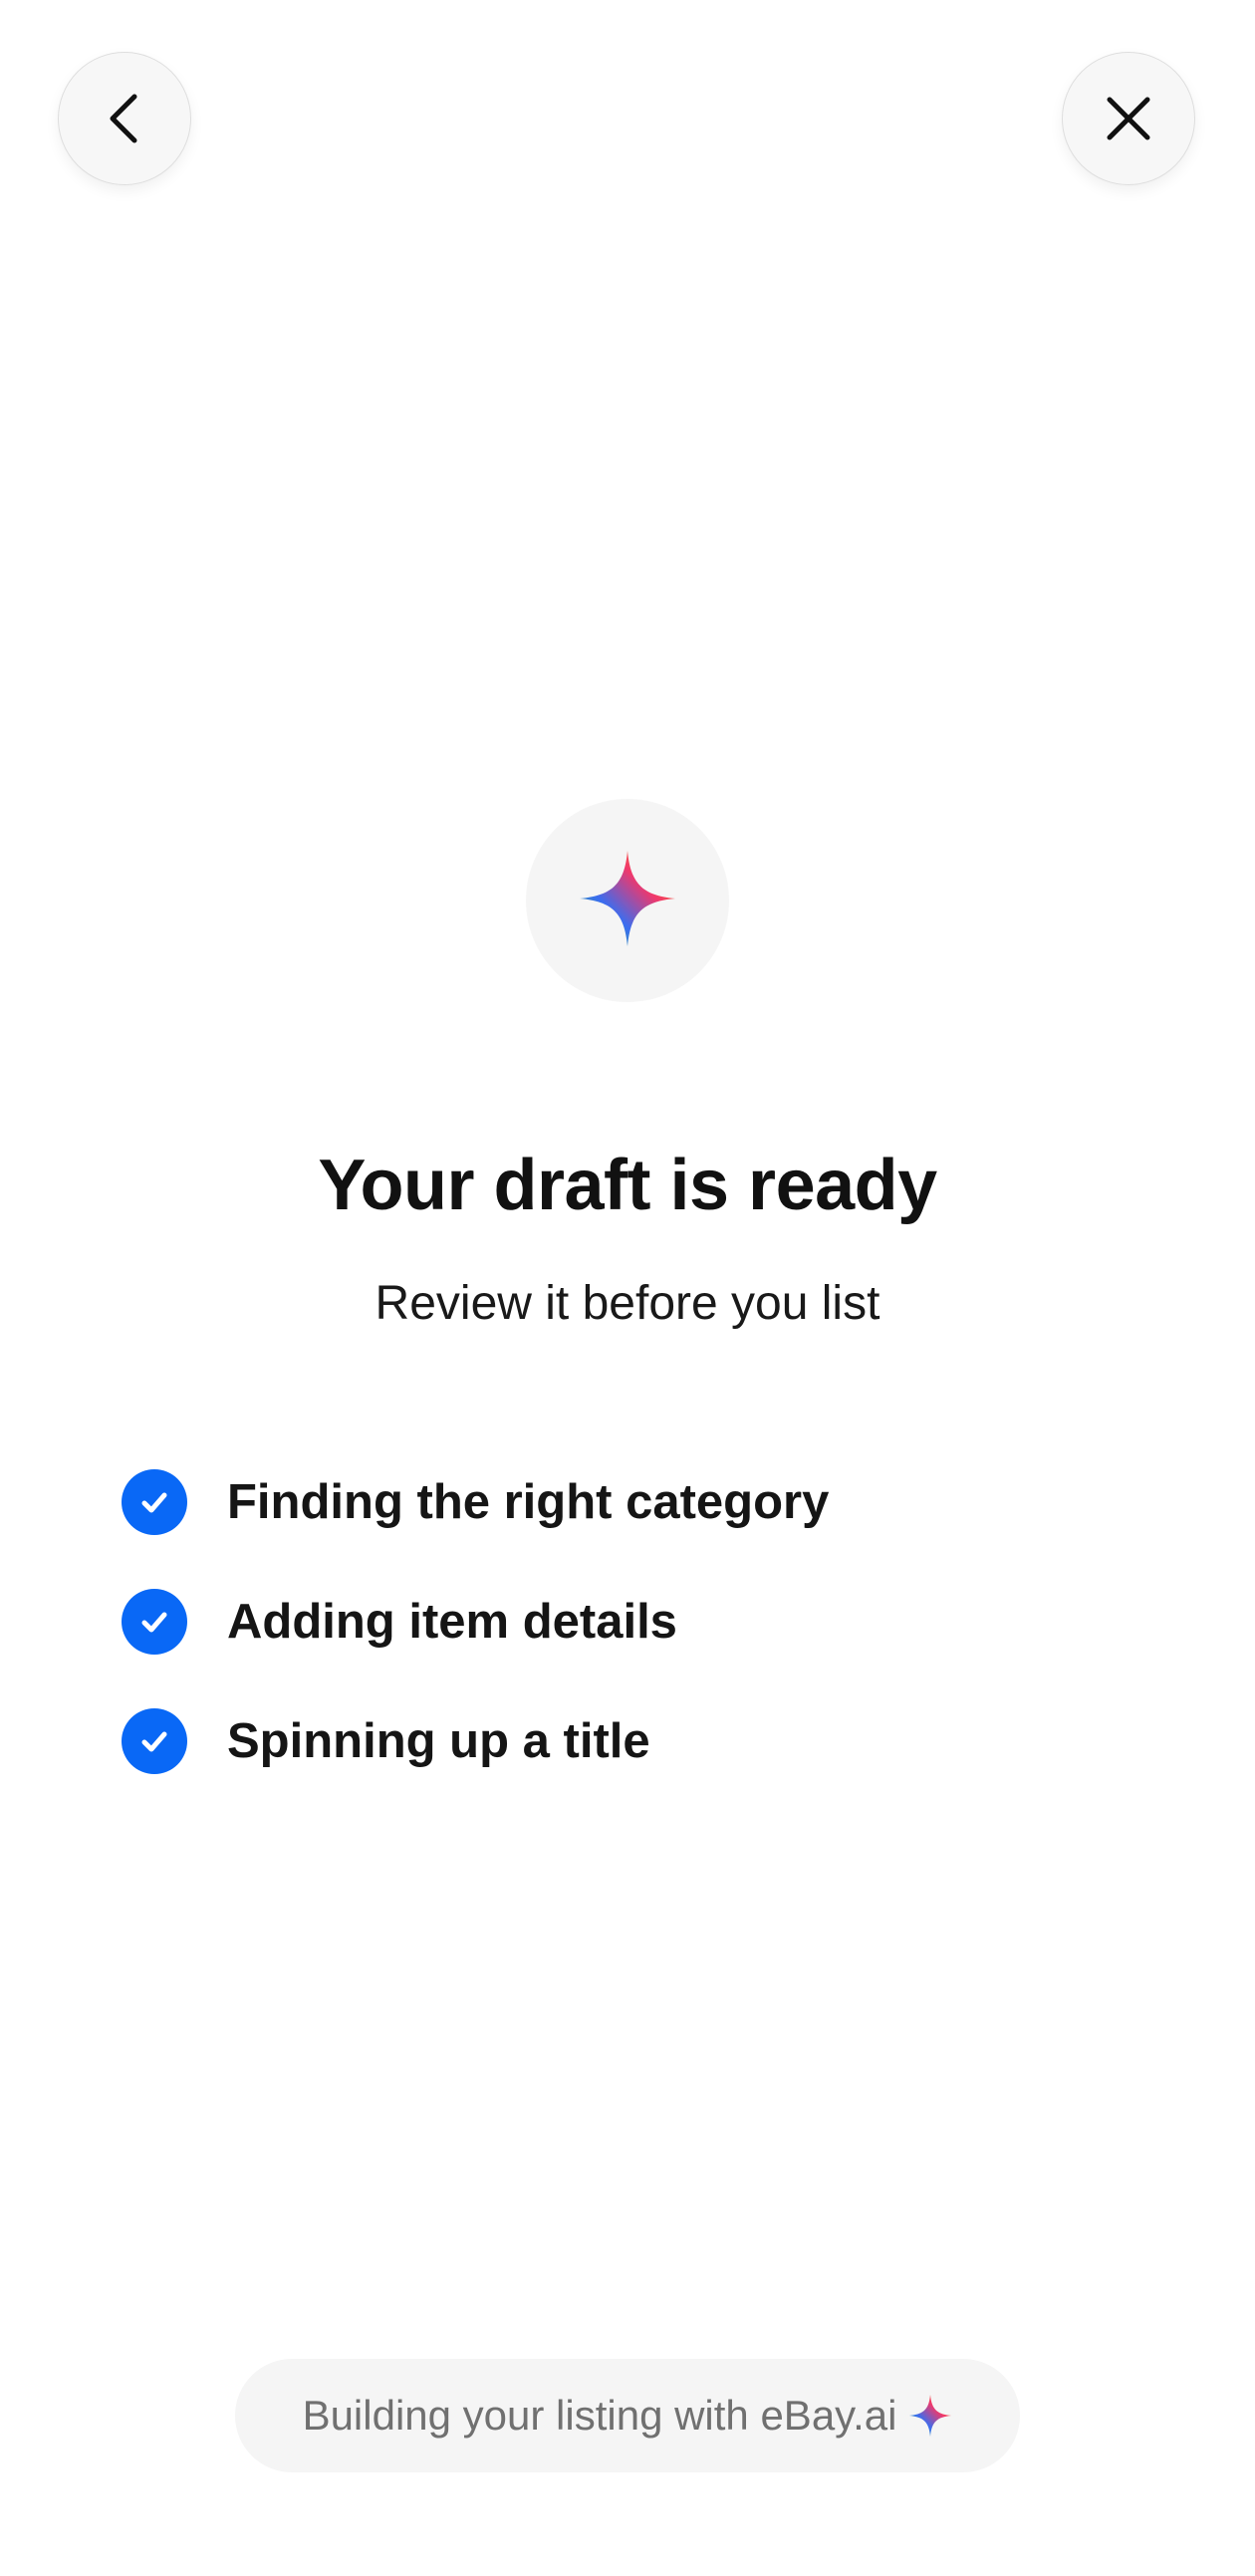 This screenshot has width=1255, height=2576. I want to click on page-title: Your draft is ready, so click(627, 1185).